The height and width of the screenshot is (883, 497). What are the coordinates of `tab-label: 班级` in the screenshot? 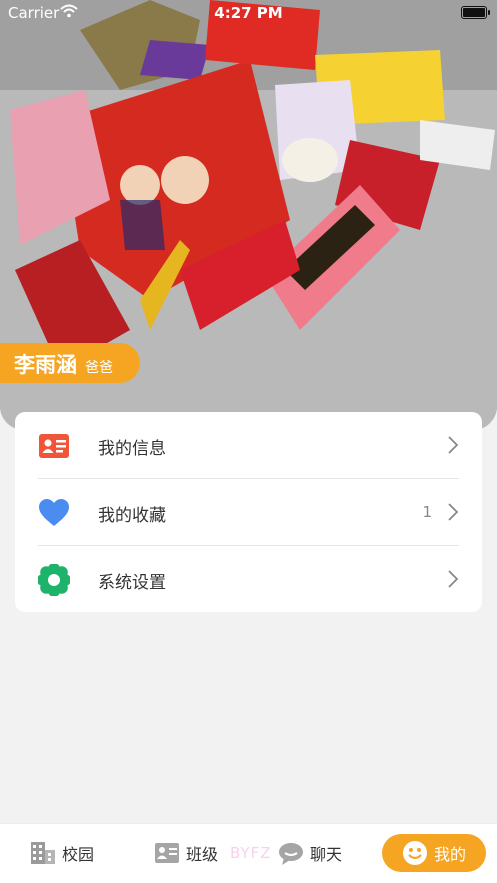 It's located at (202, 854).